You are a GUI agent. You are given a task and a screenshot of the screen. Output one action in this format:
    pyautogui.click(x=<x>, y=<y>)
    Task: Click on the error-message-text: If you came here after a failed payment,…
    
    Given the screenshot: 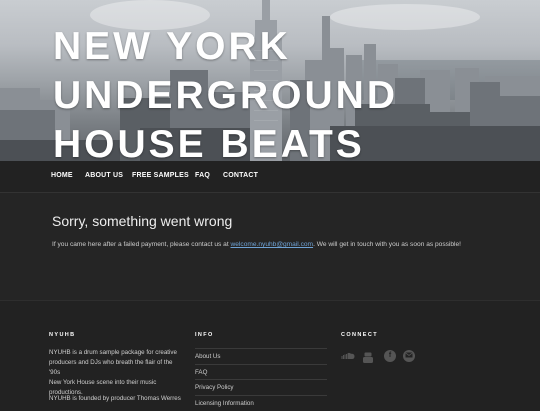 What is the action you would take?
    pyautogui.click(x=141, y=244)
    